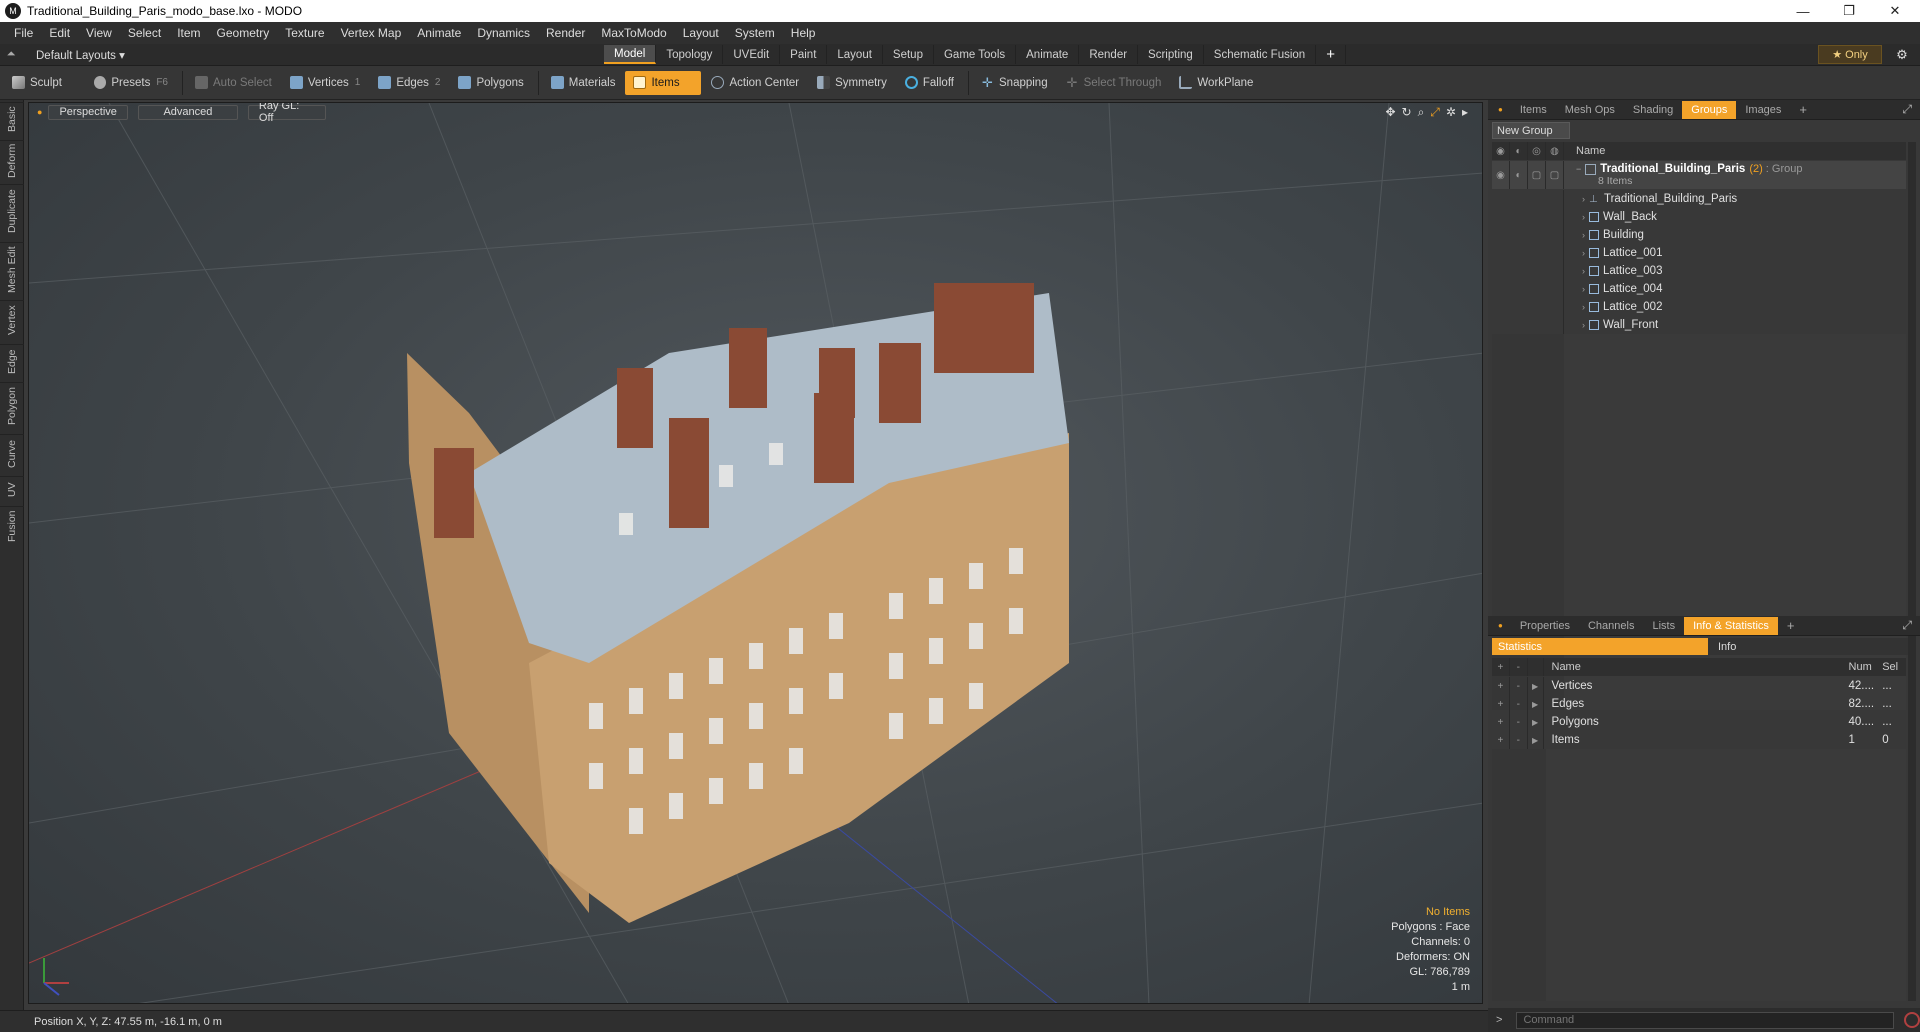 This screenshot has width=1920, height=1032. Describe the element at coordinates (755, 33) in the screenshot. I see `menu-system: System` at that location.